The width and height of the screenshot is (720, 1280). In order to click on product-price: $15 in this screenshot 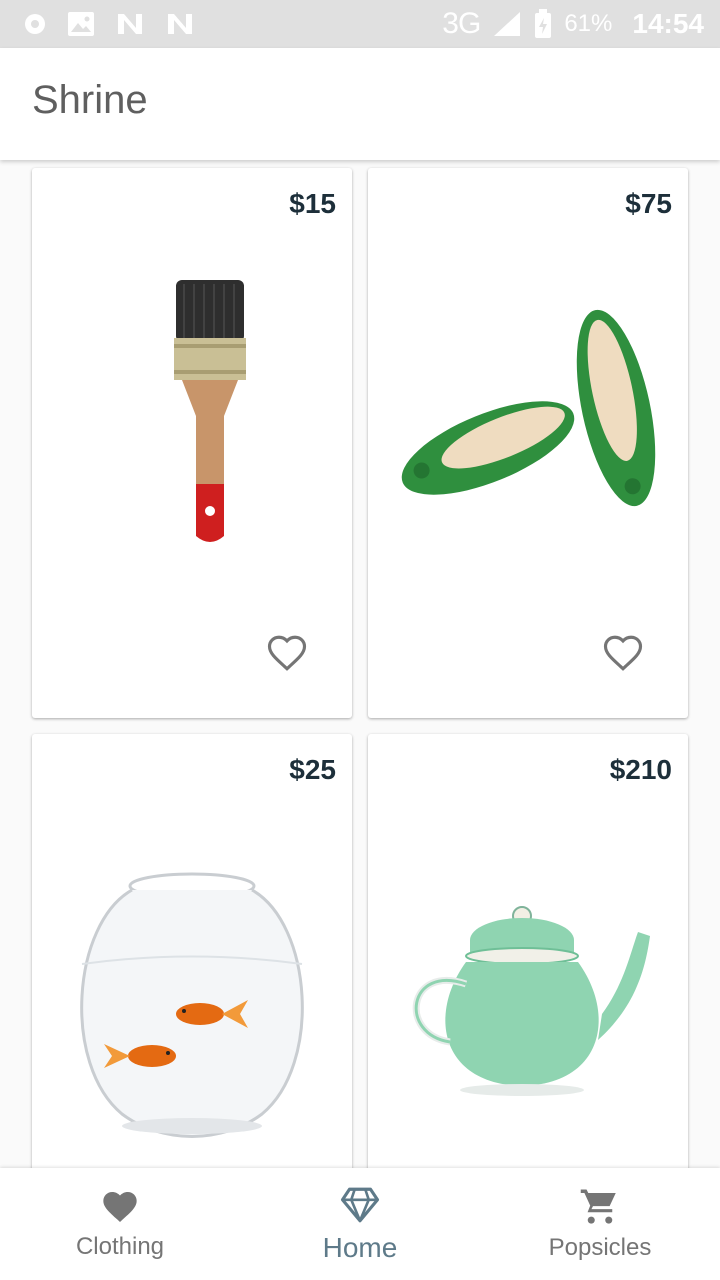, I will do `click(312, 203)`.